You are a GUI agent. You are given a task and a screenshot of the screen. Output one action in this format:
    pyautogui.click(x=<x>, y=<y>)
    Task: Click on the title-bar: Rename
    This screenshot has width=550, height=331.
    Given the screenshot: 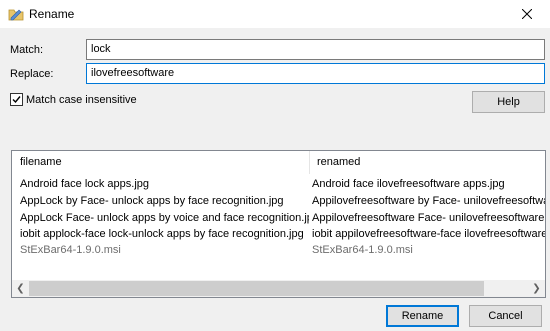 What is the action you would take?
    pyautogui.click(x=275, y=14)
    